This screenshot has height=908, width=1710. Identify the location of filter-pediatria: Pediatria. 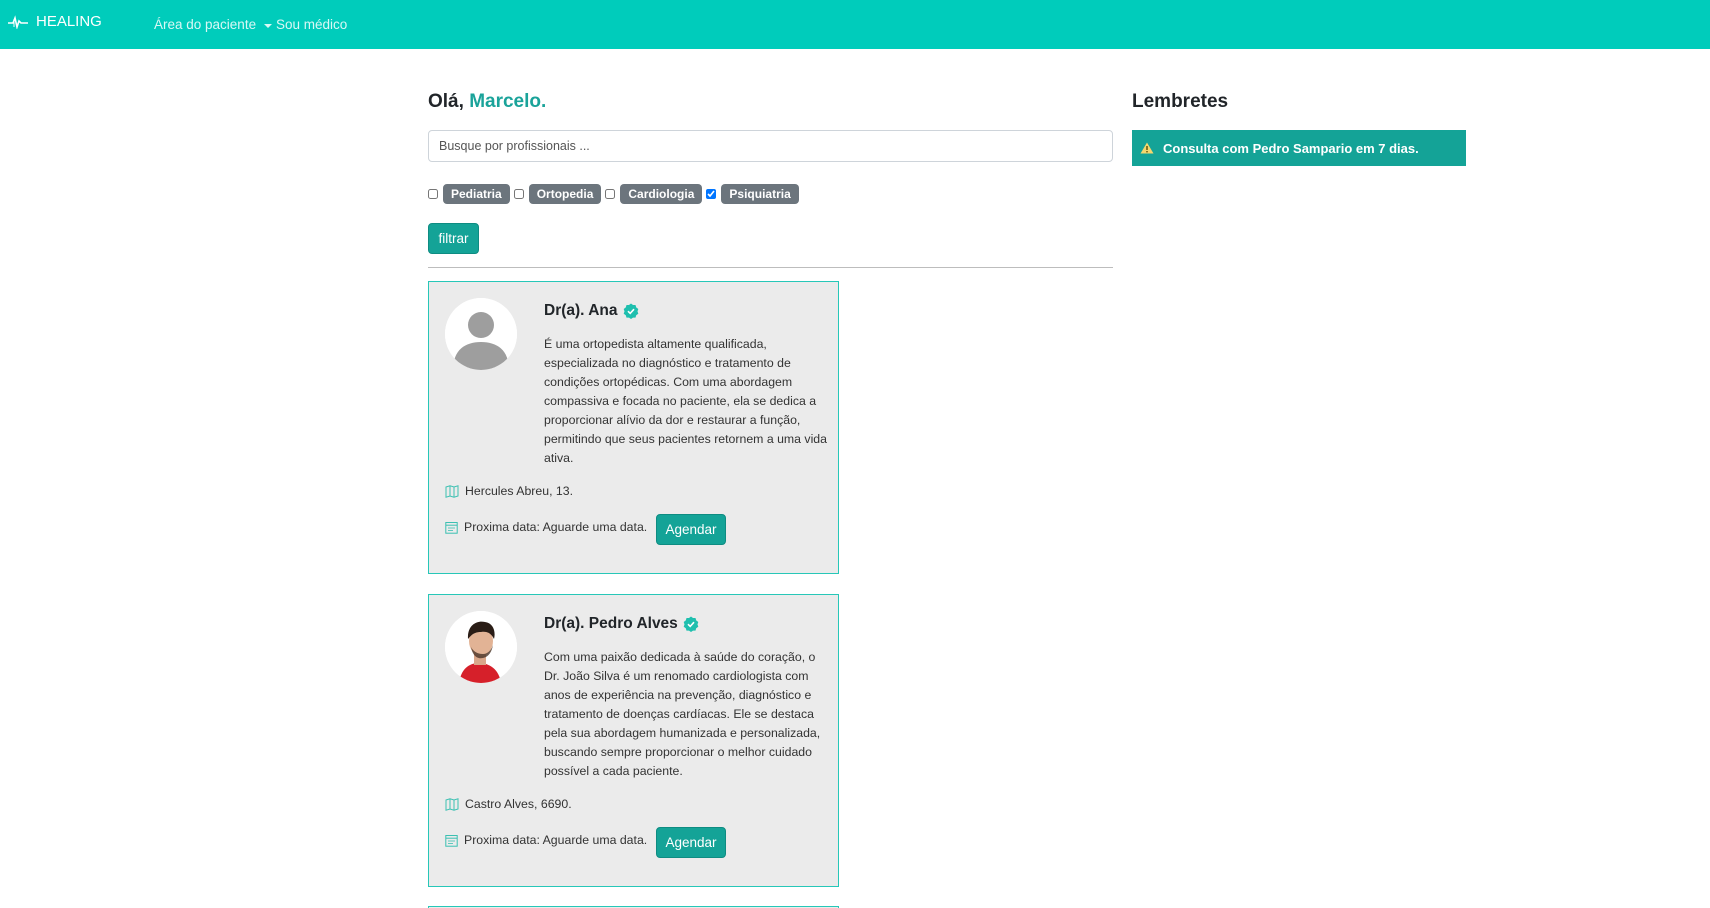
(469, 194).